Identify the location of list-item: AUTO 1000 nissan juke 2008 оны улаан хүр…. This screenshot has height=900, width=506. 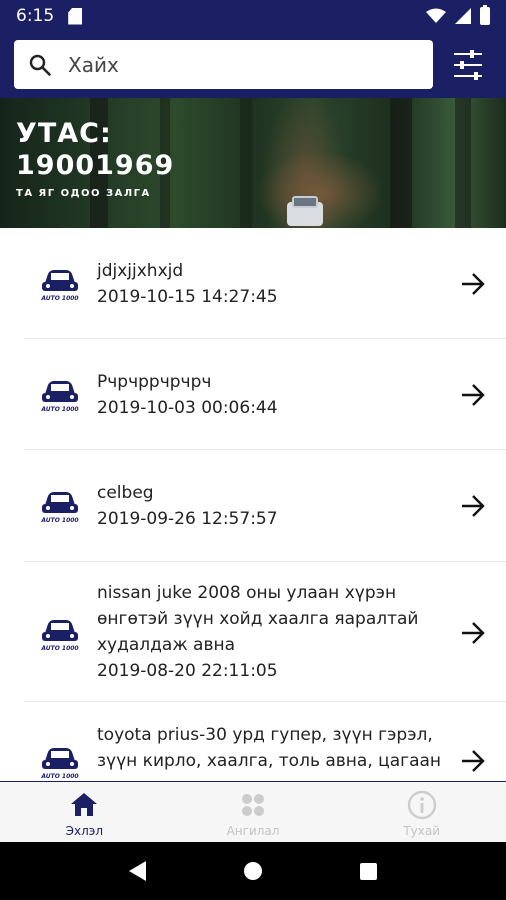
(265, 632).